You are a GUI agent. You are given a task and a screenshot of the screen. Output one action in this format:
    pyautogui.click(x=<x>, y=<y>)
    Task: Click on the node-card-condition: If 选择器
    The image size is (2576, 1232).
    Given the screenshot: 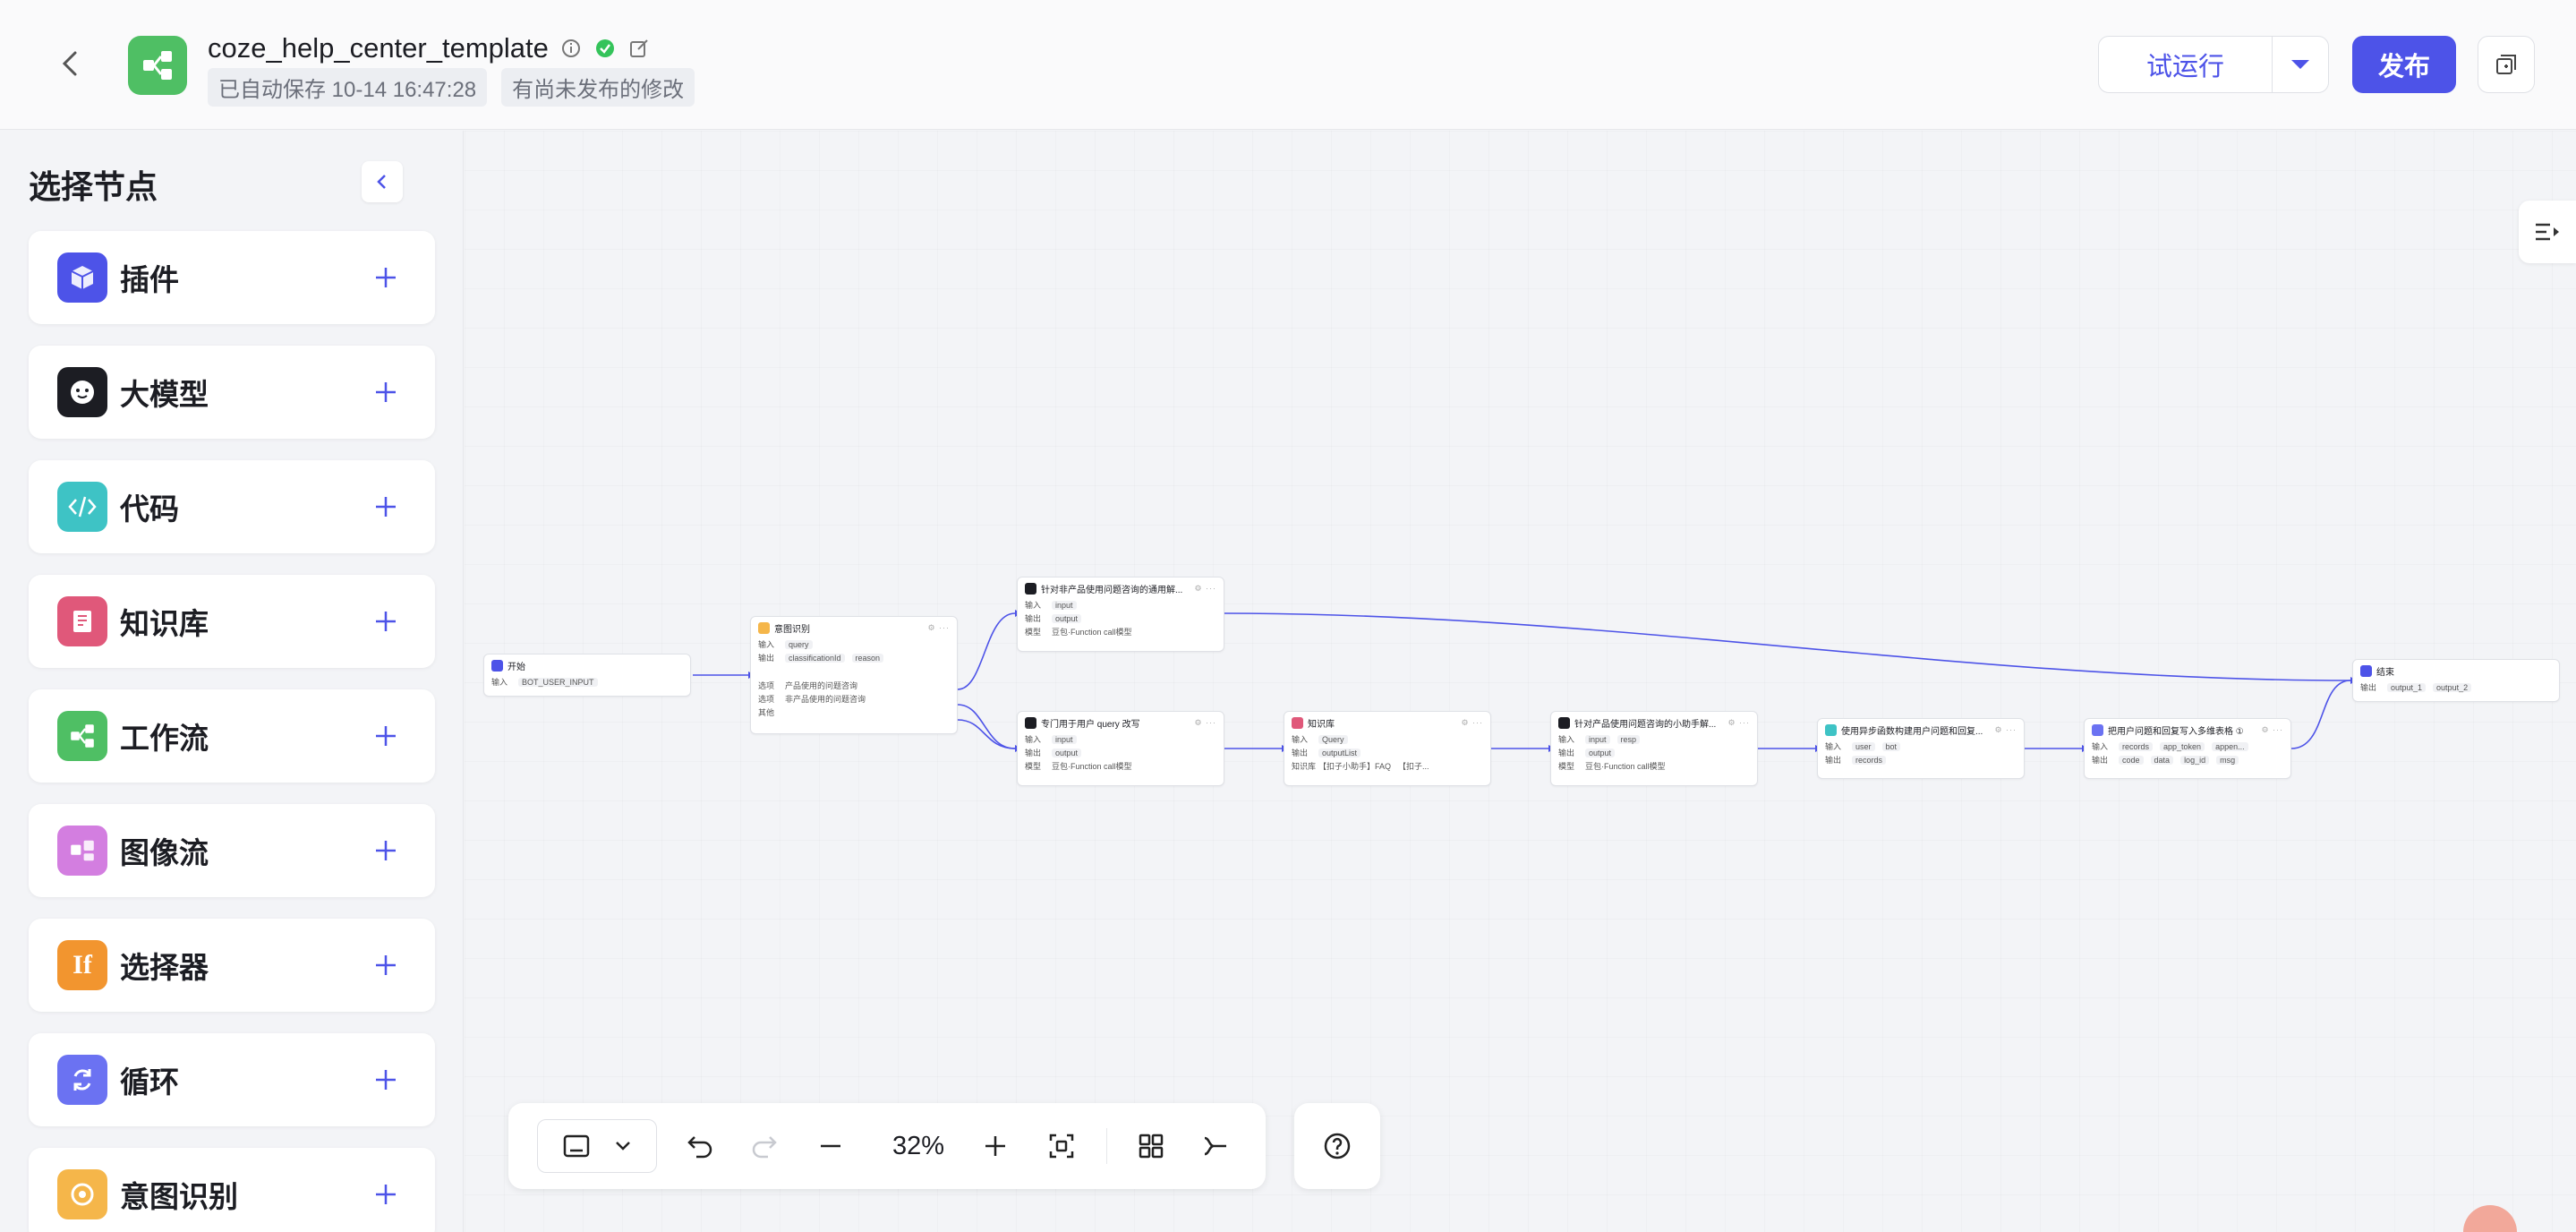 What is the action you would take?
    pyautogui.click(x=232, y=965)
    